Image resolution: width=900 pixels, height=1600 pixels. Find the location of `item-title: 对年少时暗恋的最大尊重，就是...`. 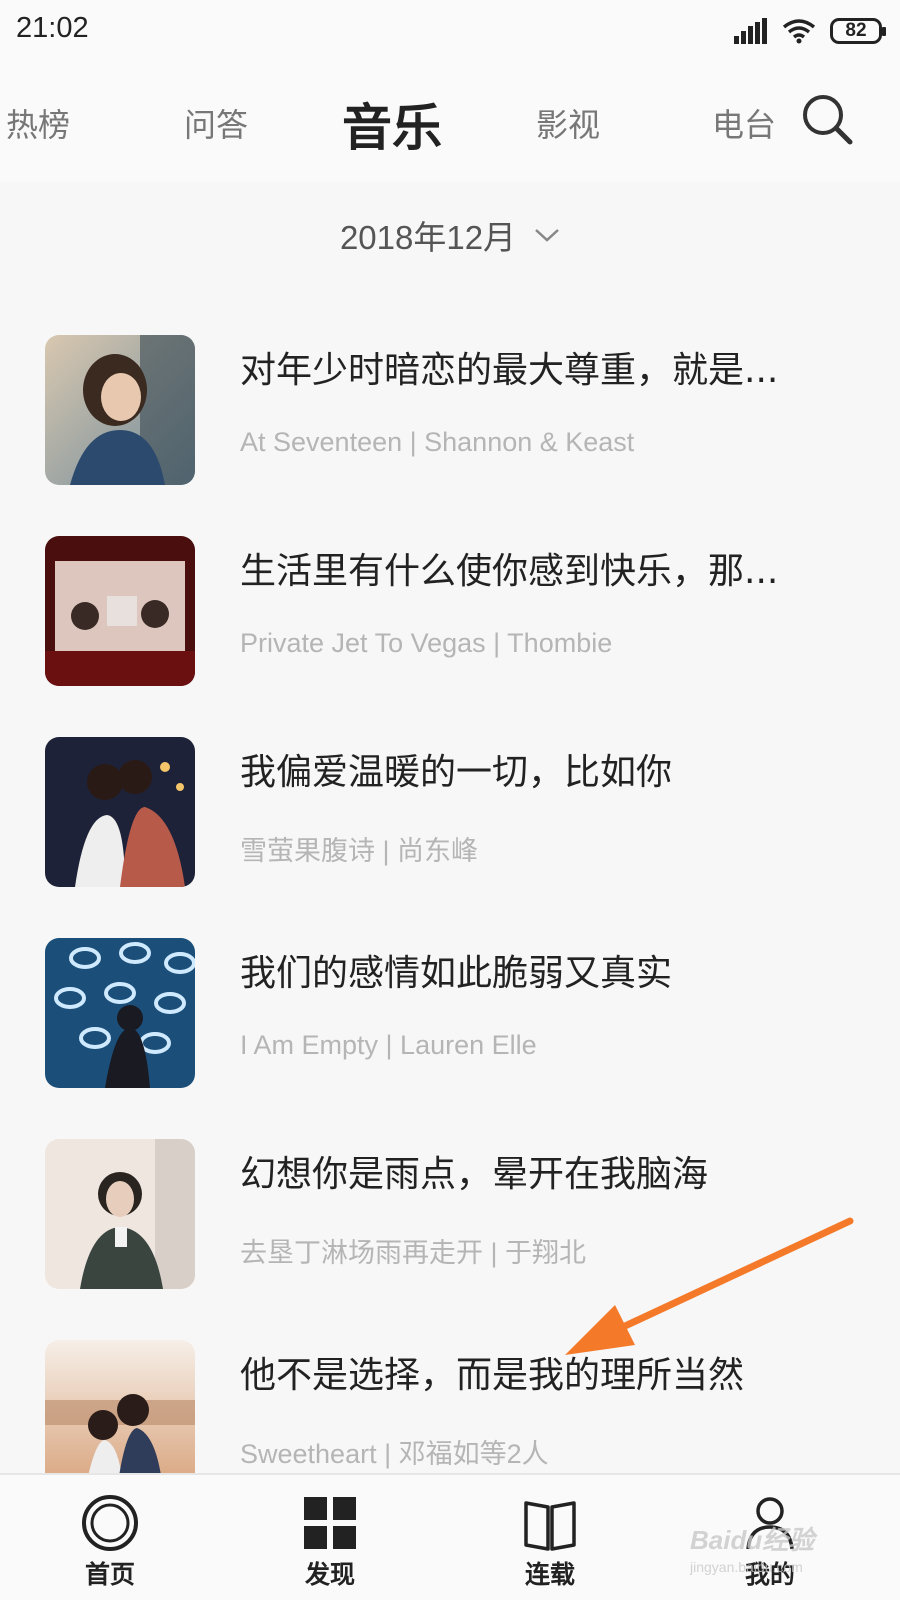

item-title: 对年少时暗恋的最大尊重，就是... is located at coordinates (509, 370).